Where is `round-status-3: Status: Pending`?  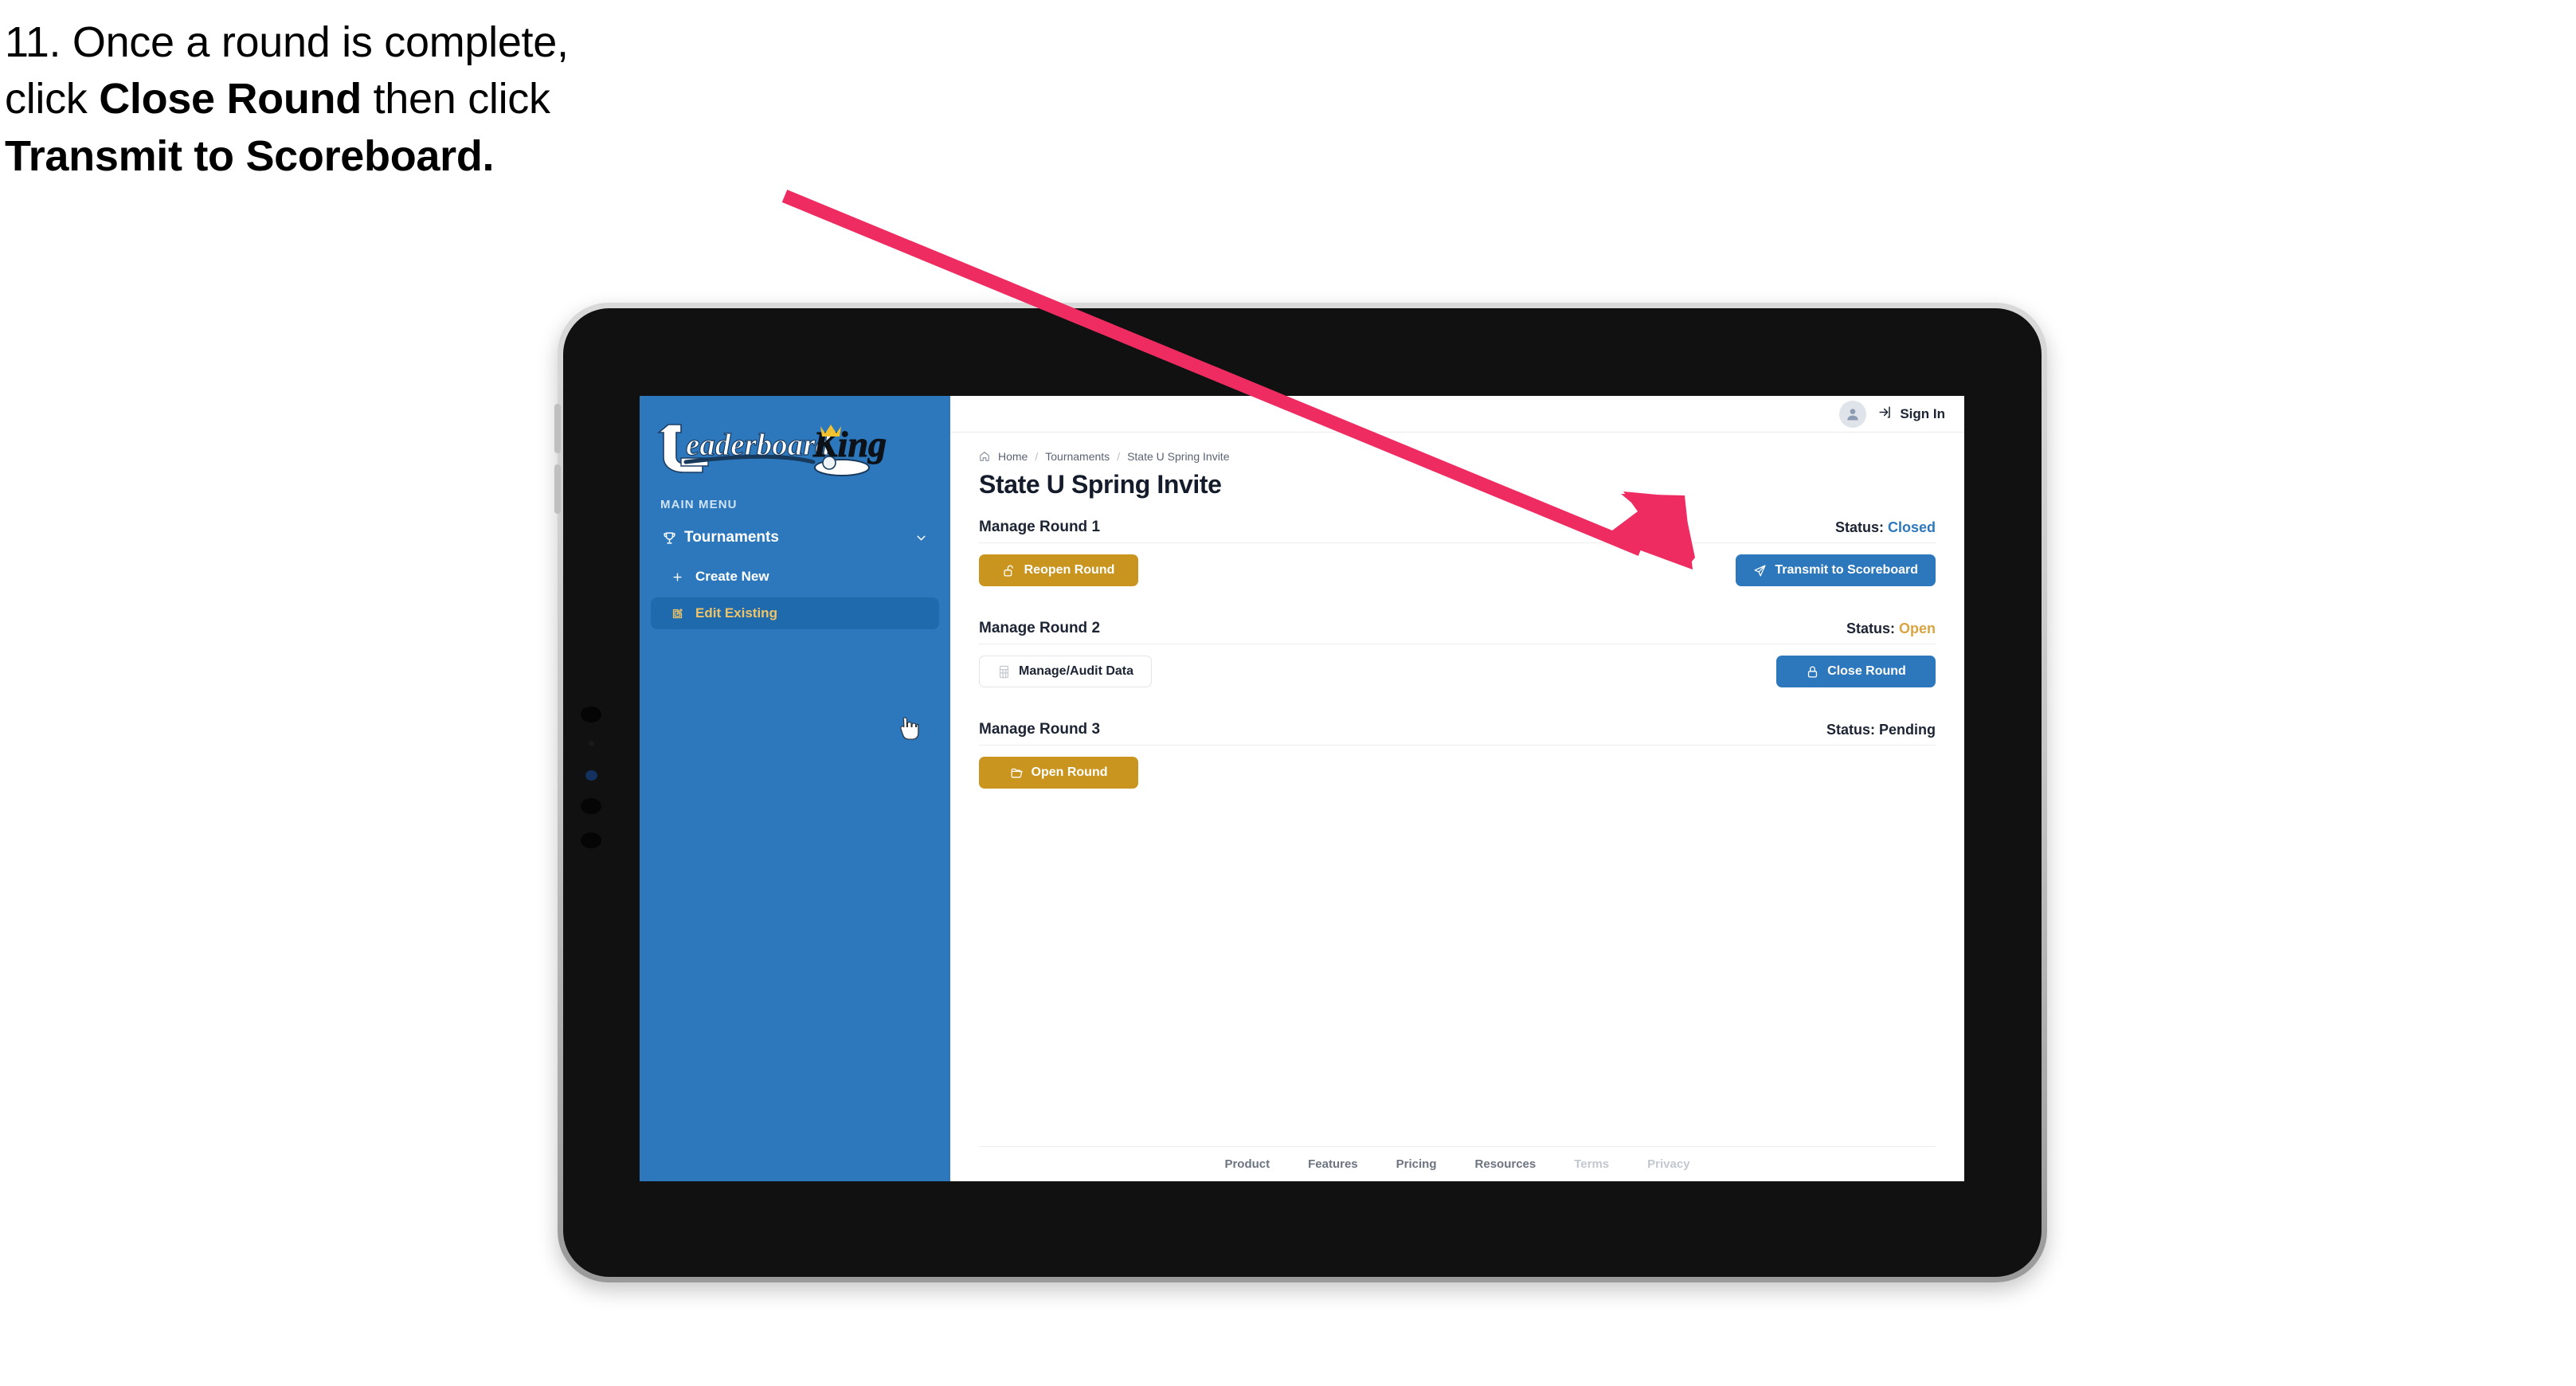
round-status-3: Status: Pending is located at coordinates (1881, 730).